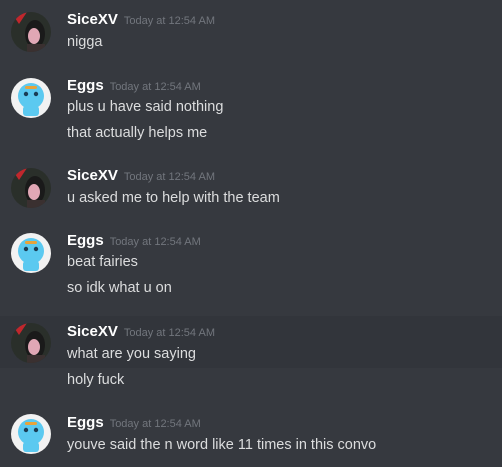 This screenshot has width=502, height=467. I want to click on message-text: plus u have said nothing, so click(145, 107).